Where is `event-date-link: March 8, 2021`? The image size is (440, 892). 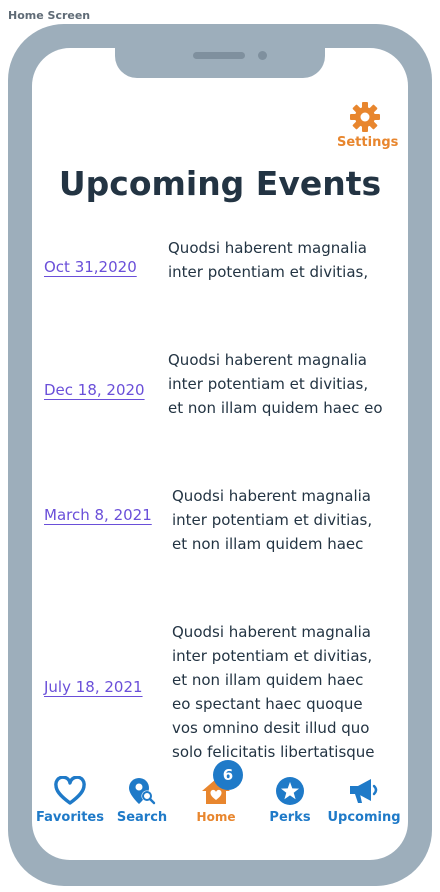
event-date-link: March 8, 2021 is located at coordinates (98, 515).